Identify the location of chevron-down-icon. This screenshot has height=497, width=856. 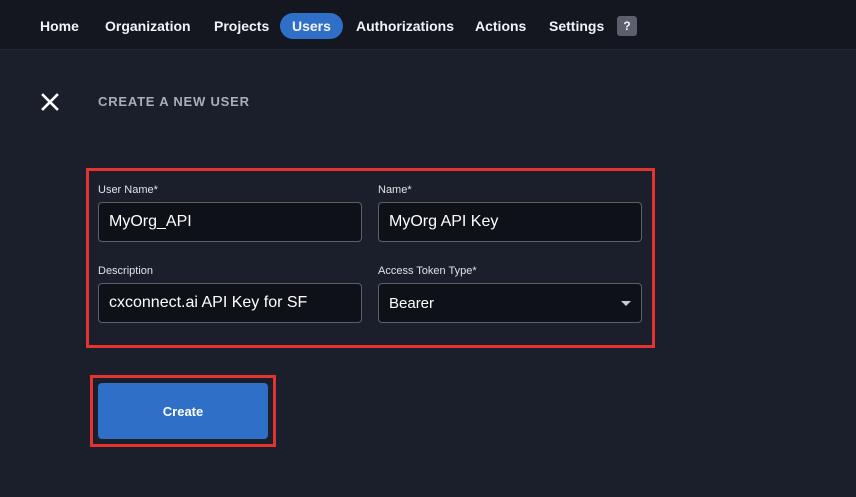
(626, 303).